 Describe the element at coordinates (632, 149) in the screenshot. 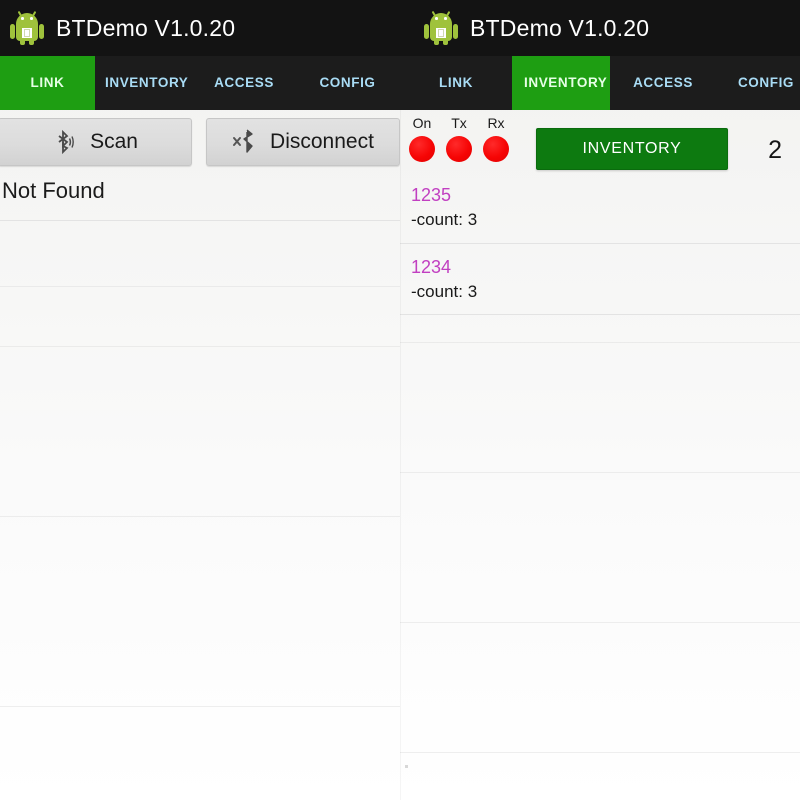

I see `inventory-button: INVENTORY` at that location.